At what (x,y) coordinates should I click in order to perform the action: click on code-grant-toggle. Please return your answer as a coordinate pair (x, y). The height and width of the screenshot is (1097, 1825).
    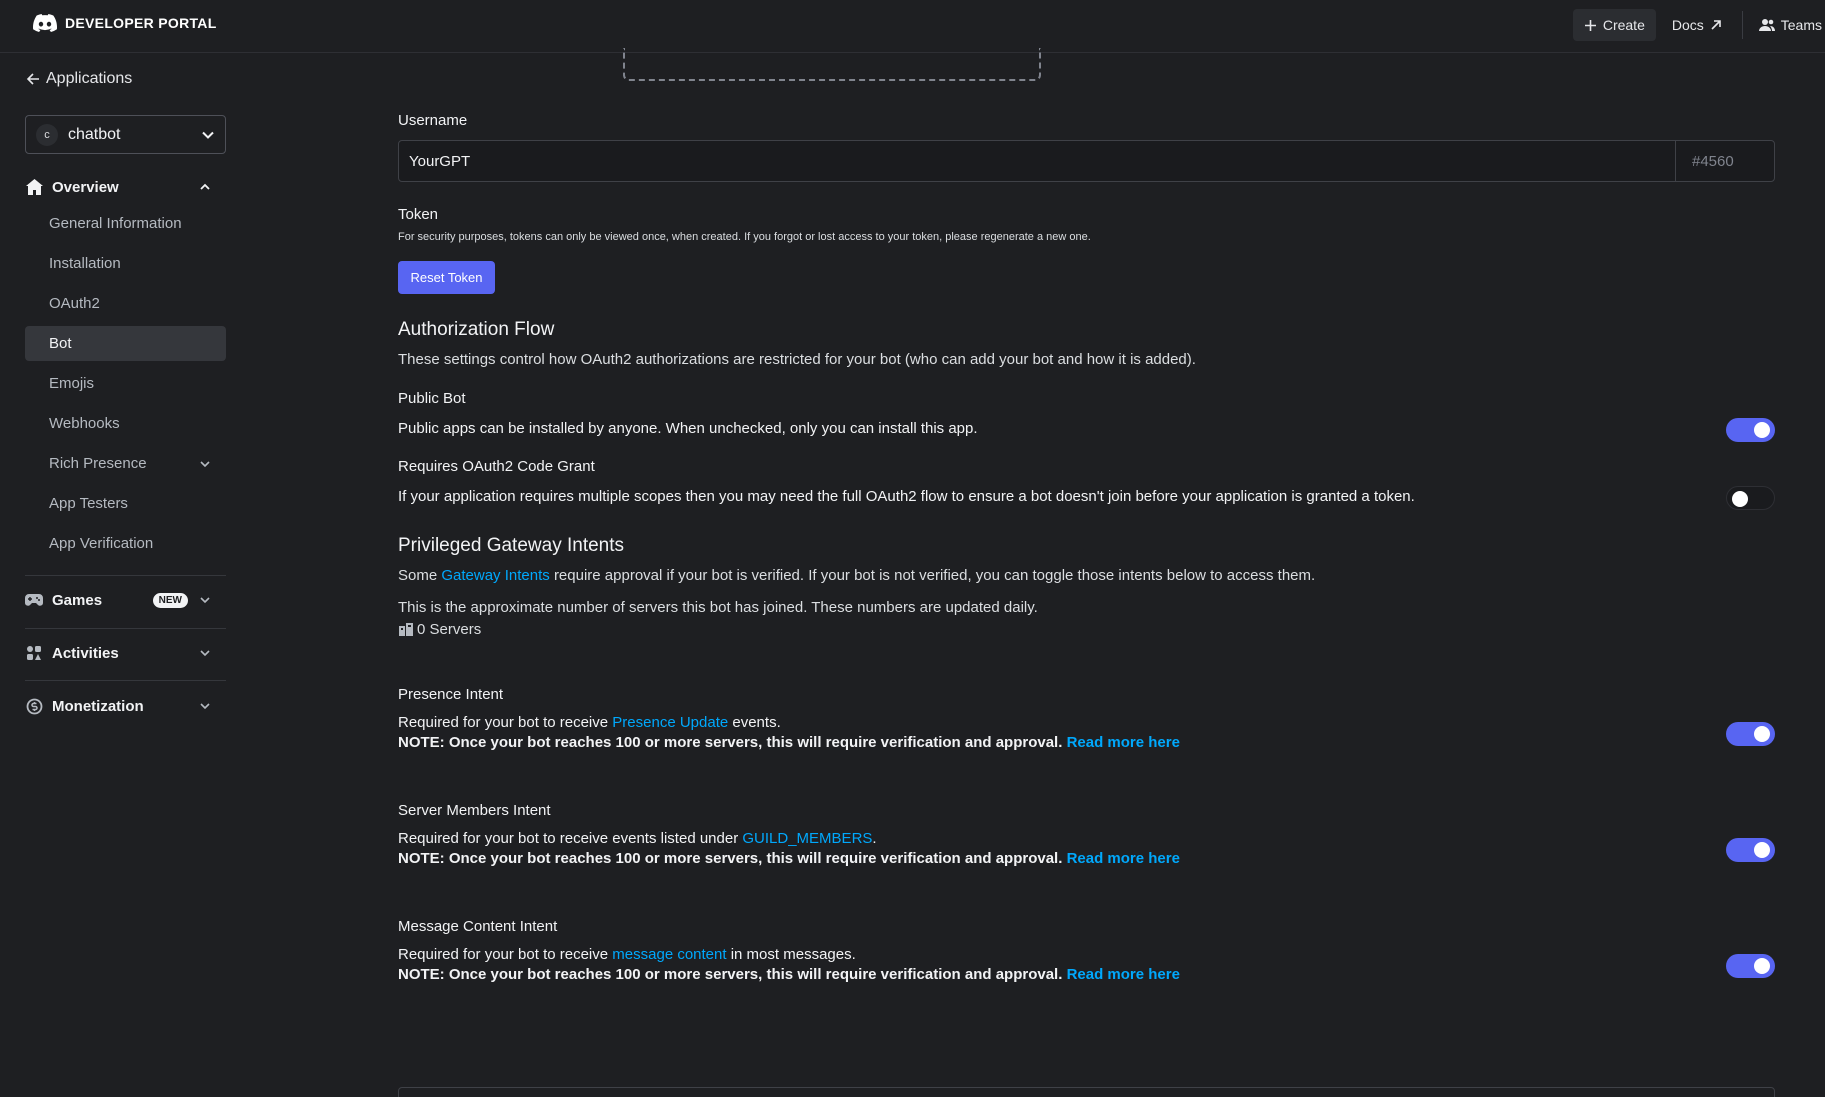
    Looking at the image, I should click on (1750, 498).